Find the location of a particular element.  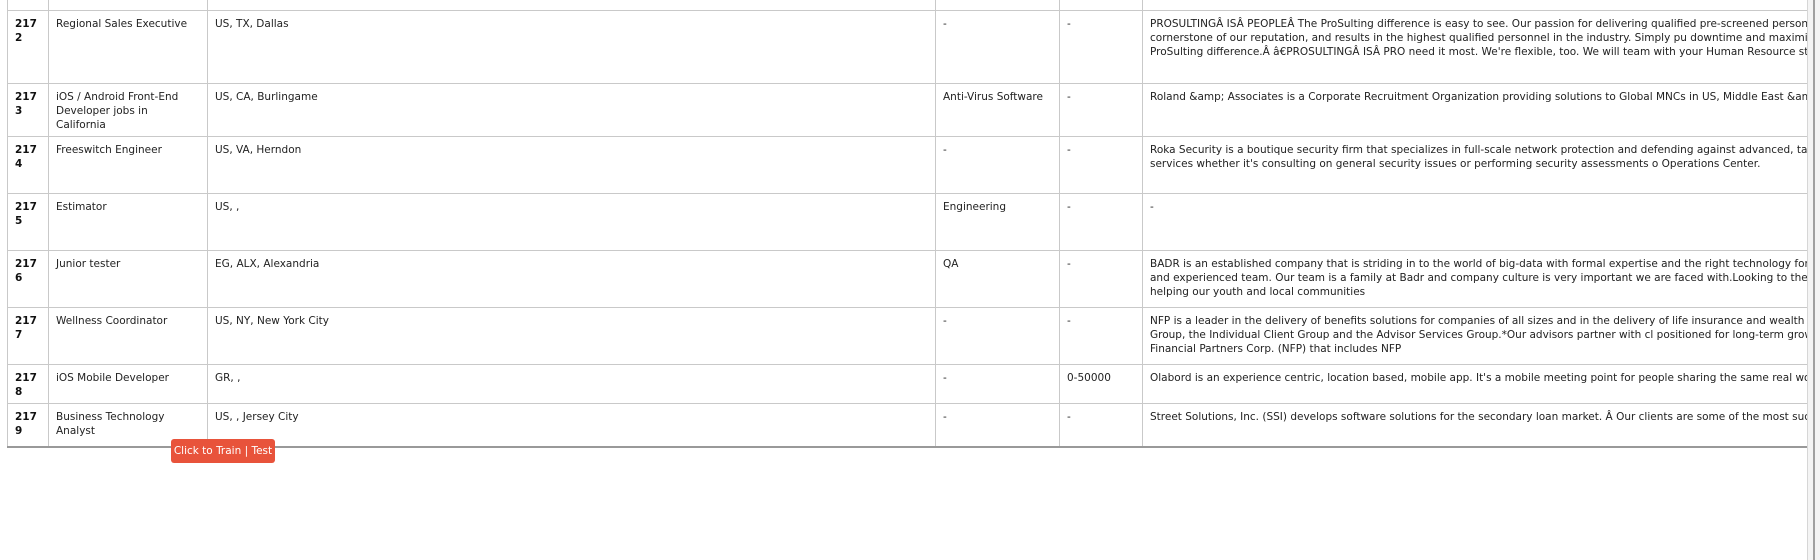

train-test-button: Click to Train | Test is located at coordinates (223, 451).